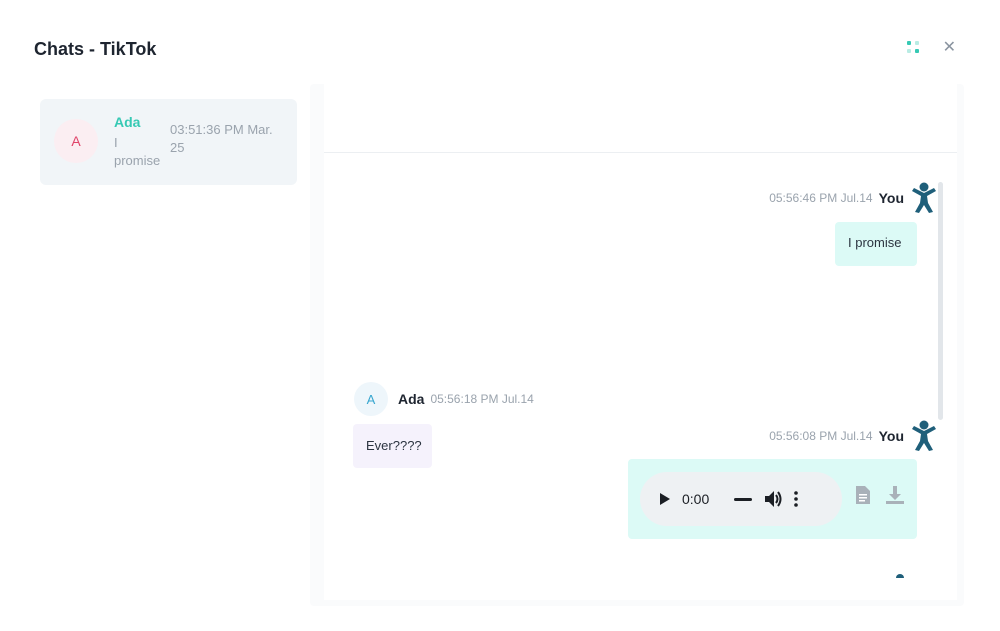  Describe the element at coordinates (863, 495) in the screenshot. I see `file-icon` at that location.